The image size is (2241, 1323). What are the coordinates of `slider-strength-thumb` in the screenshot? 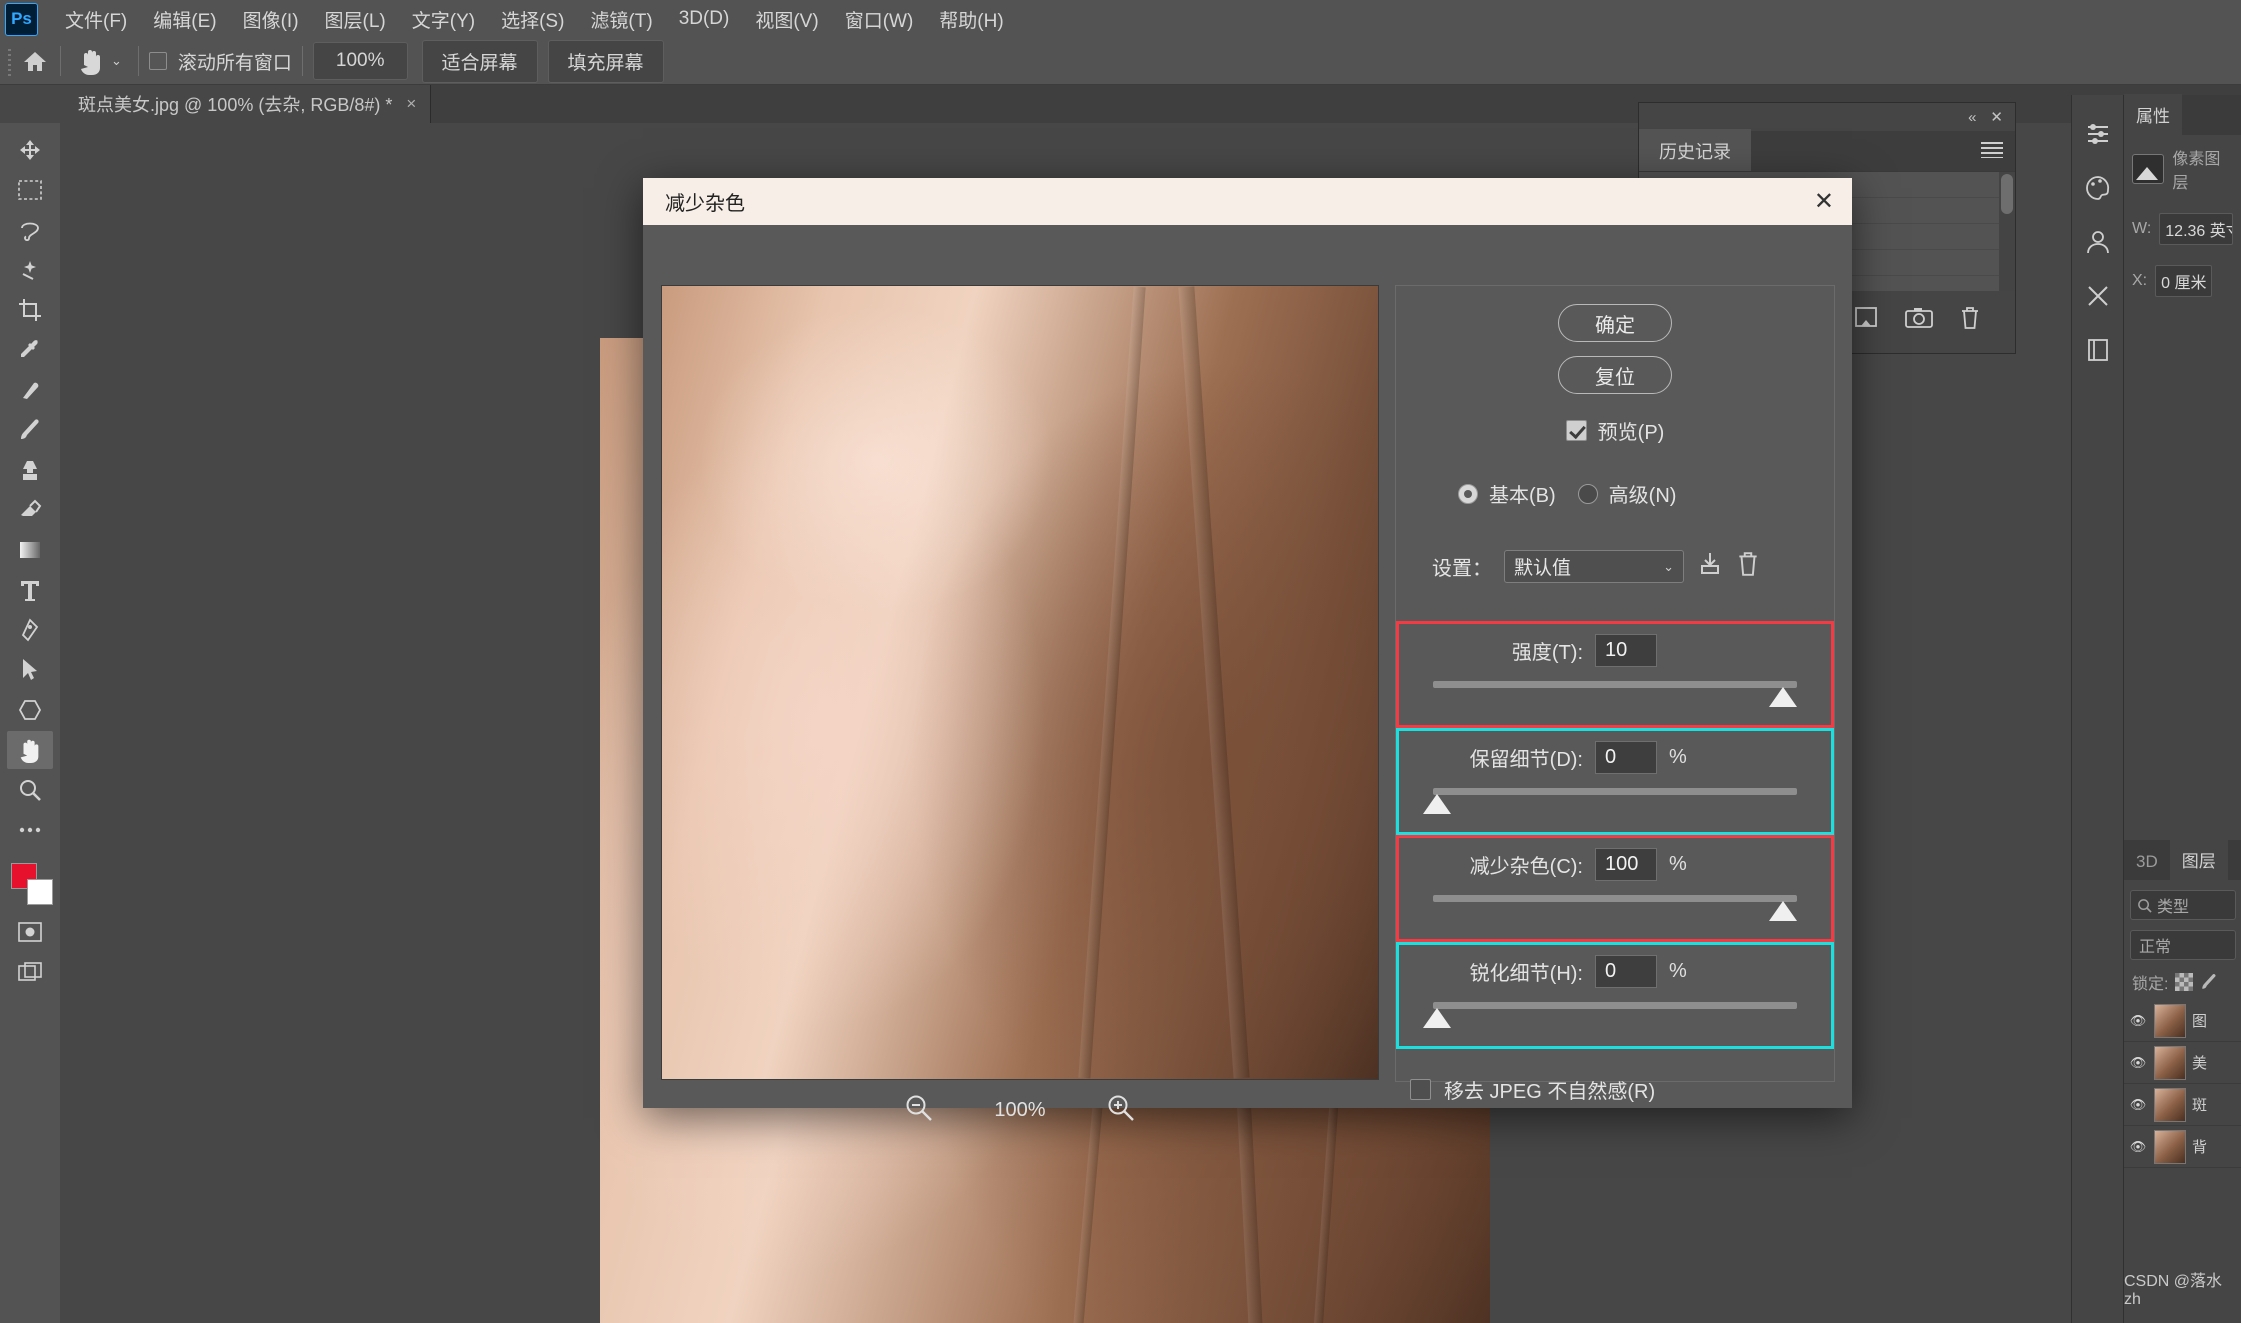 It's located at (1783, 697).